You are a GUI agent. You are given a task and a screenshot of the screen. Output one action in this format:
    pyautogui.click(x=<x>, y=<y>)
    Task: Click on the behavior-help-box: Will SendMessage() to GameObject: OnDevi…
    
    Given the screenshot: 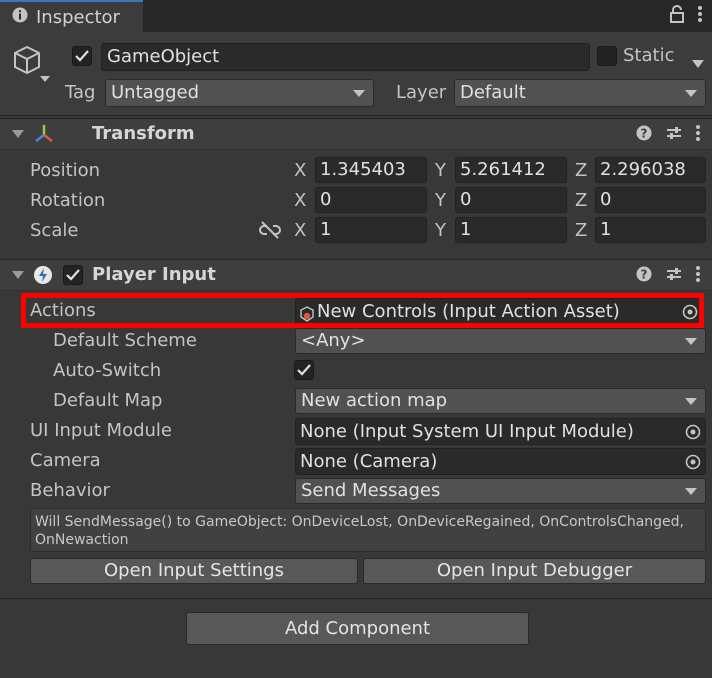 What is the action you would take?
    pyautogui.click(x=368, y=530)
    